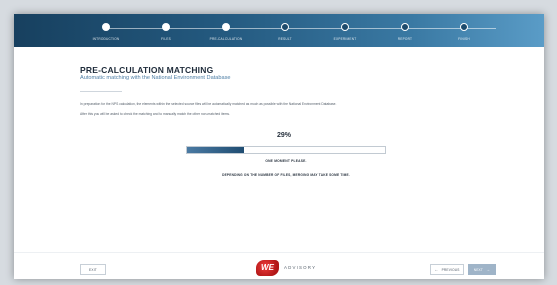  Describe the element at coordinates (279, 252) in the screenshot. I see `footer-divider` at that location.